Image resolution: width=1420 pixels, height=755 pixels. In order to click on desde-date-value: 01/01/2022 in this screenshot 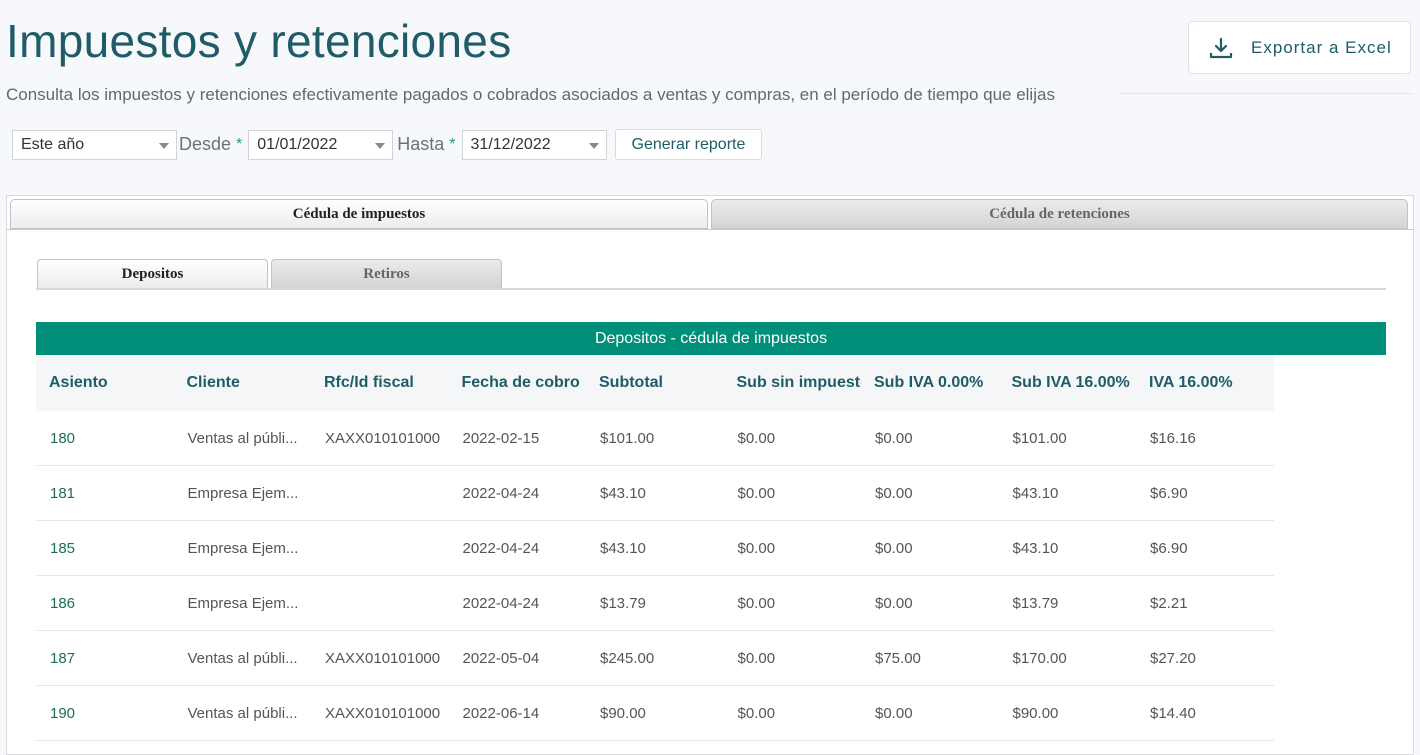, I will do `click(297, 144)`.